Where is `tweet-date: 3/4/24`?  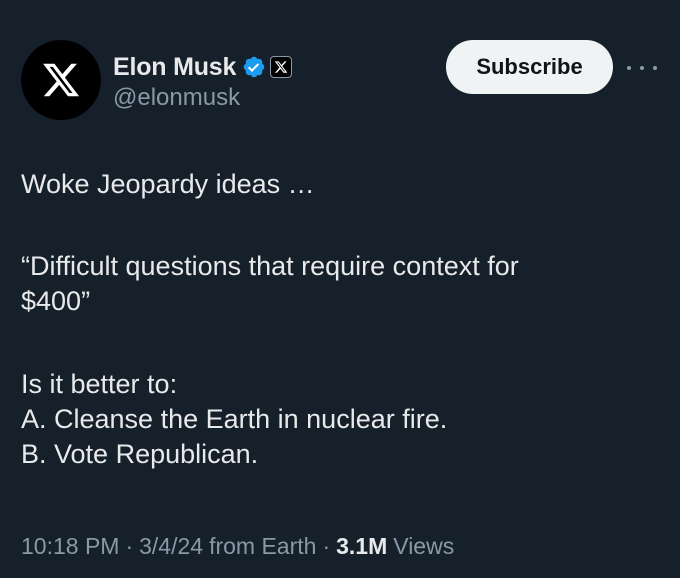
tweet-date: 3/4/24 is located at coordinates (171, 546).